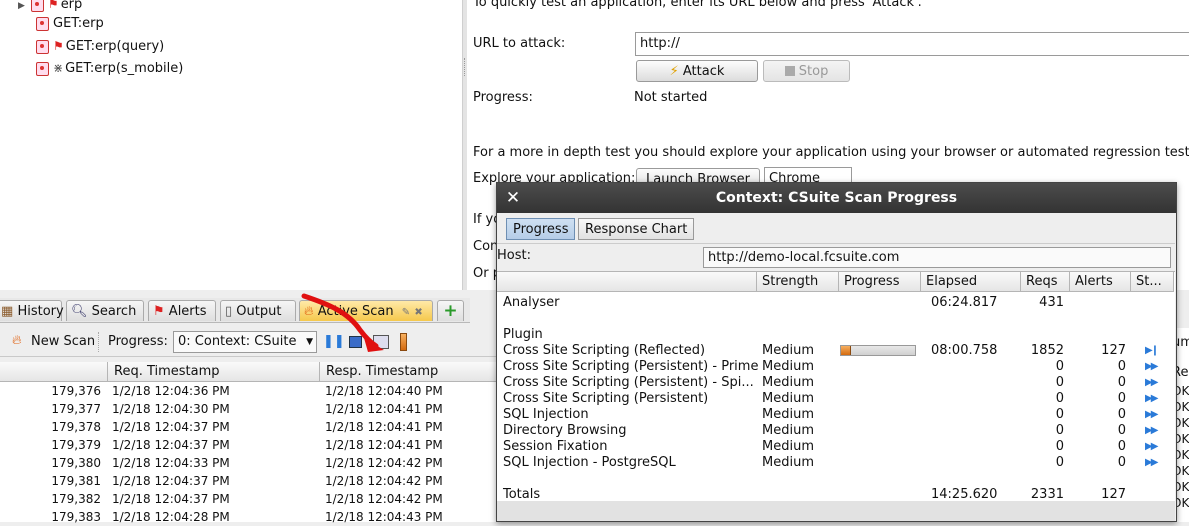  I want to click on close-icon: ✕, so click(513, 198).